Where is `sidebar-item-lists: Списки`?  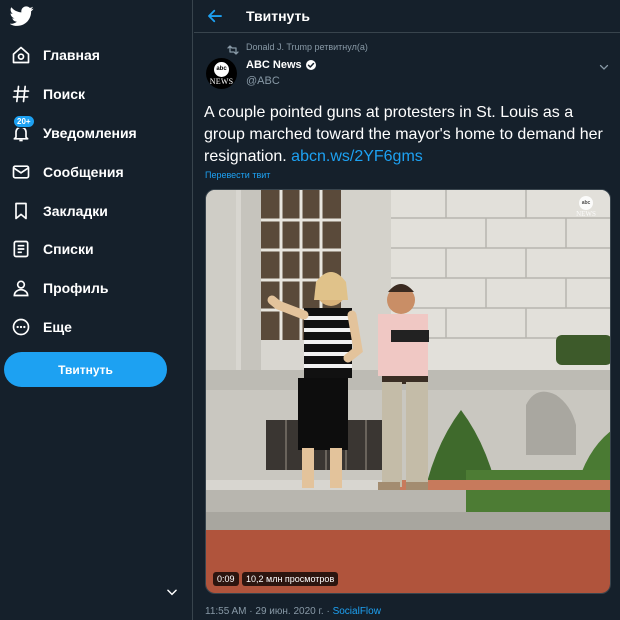 sidebar-item-lists: Списки is located at coordinates (52, 249).